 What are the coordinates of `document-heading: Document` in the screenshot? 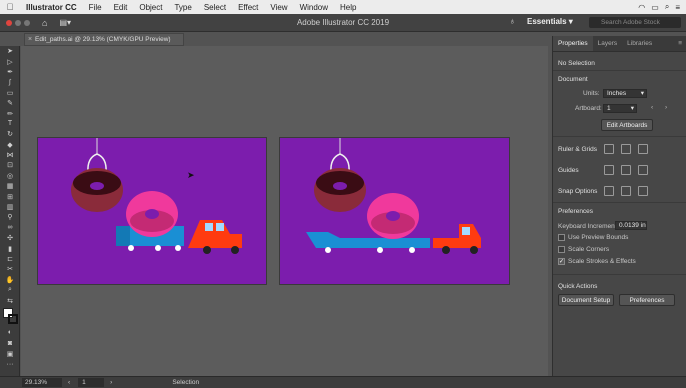 It's located at (573, 79).